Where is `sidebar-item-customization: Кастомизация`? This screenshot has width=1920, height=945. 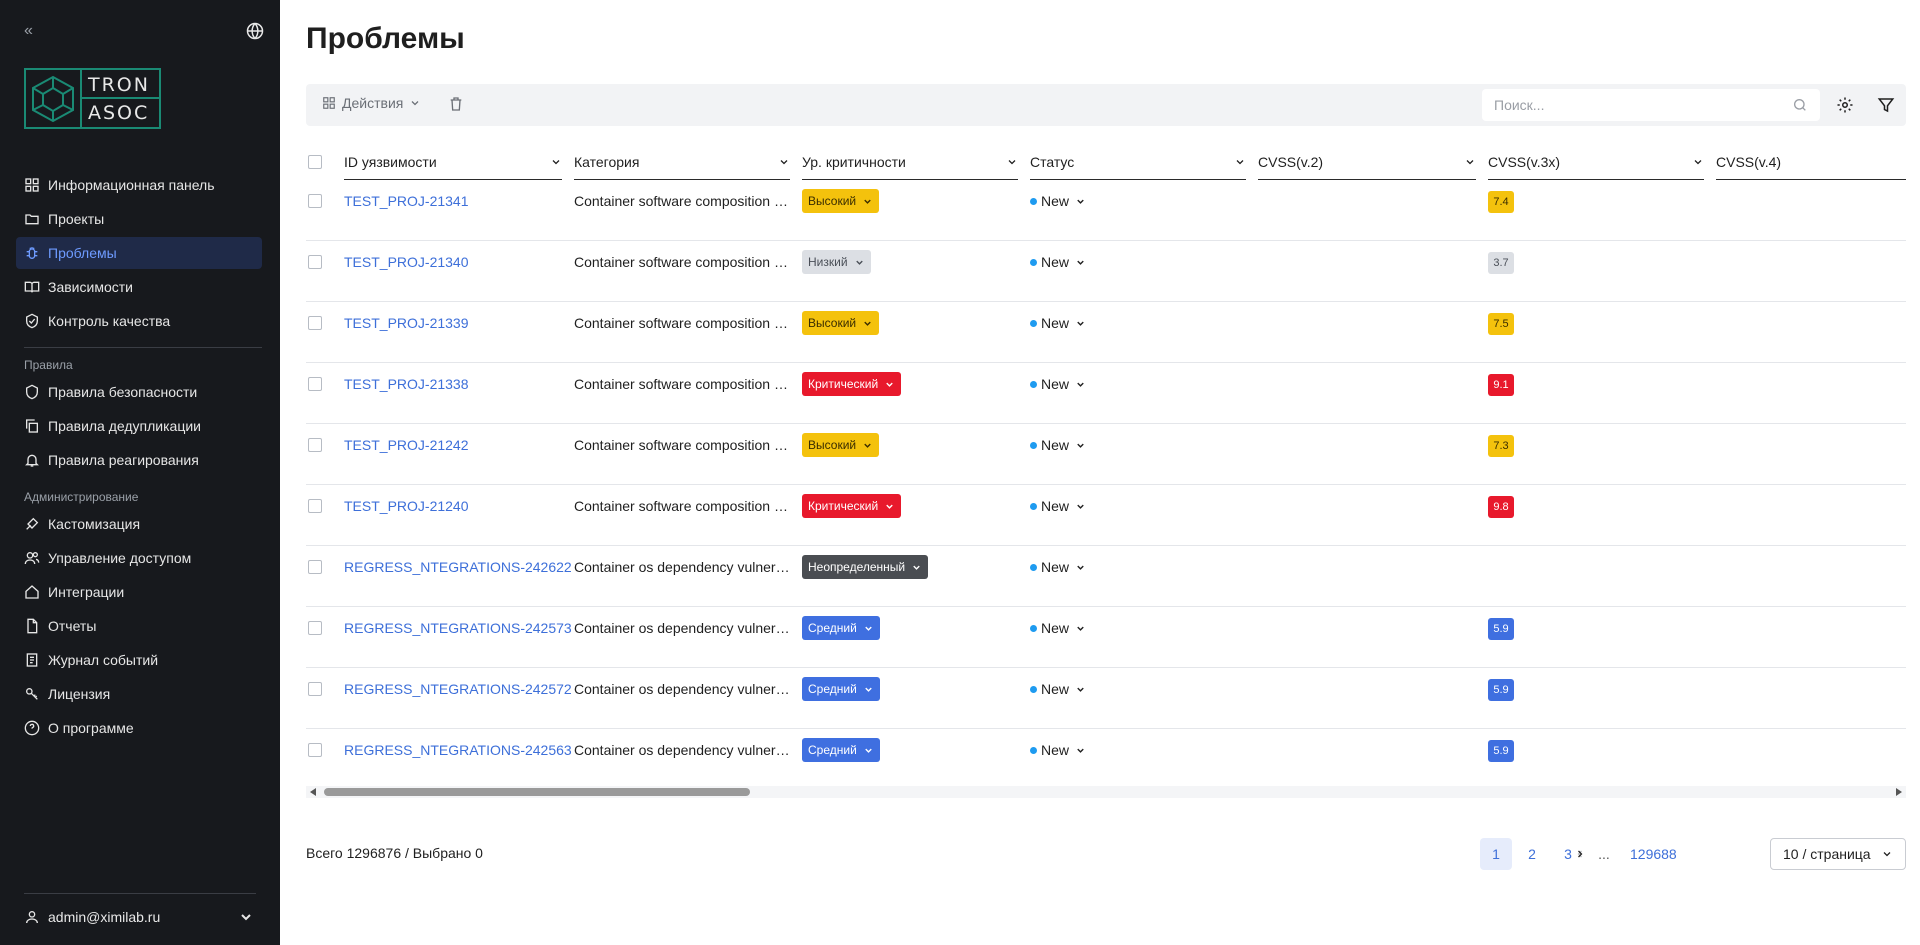
sidebar-item-customization: Кастомизация is located at coordinates (139, 524).